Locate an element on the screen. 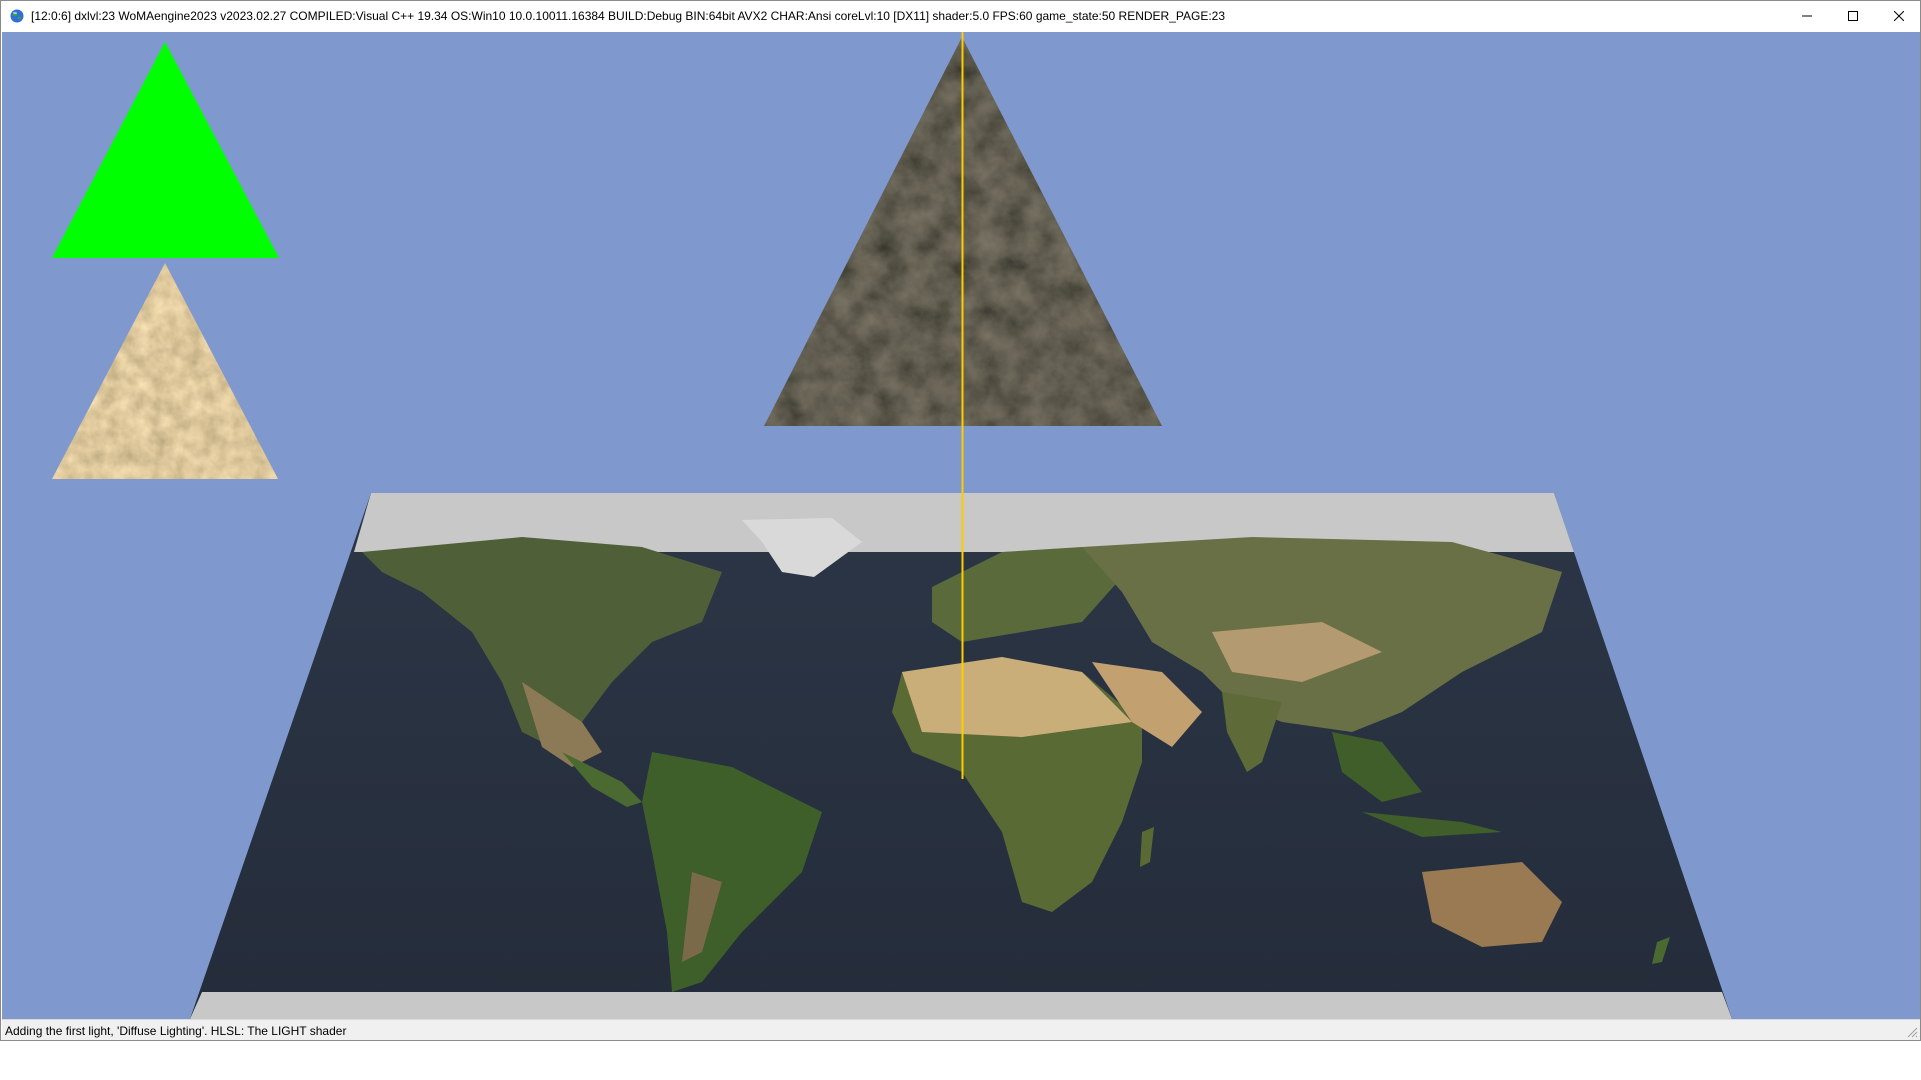 The width and height of the screenshot is (1921, 1080). maximize-button is located at coordinates (1853, 16).